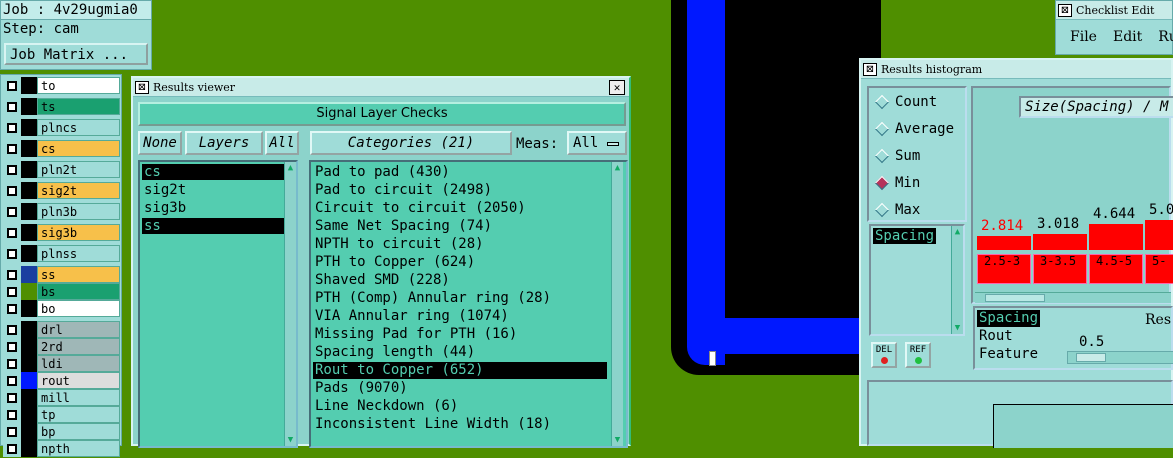 The height and width of the screenshot is (458, 1173). What do you see at coordinates (213, 226) in the screenshot?
I see `results-layer-item: ss` at bounding box center [213, 226].